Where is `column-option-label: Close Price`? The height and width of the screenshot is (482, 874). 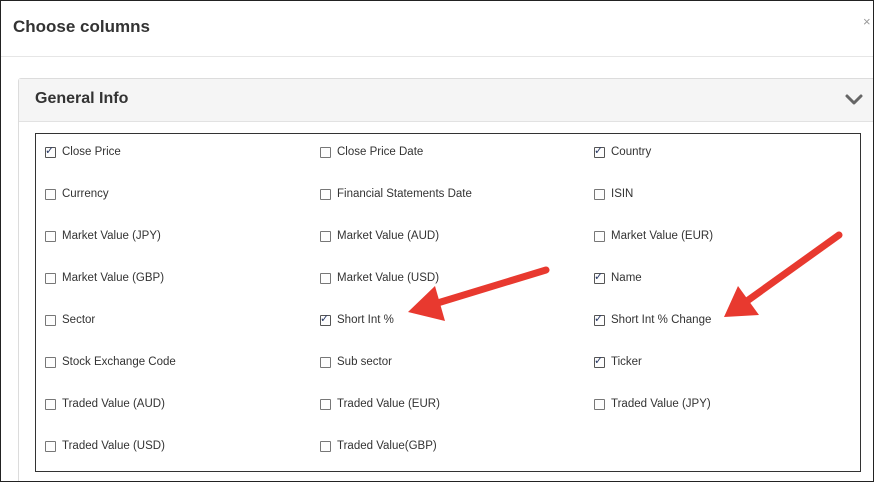
column-option-label: Close Price is located at coordinates (91, 152).